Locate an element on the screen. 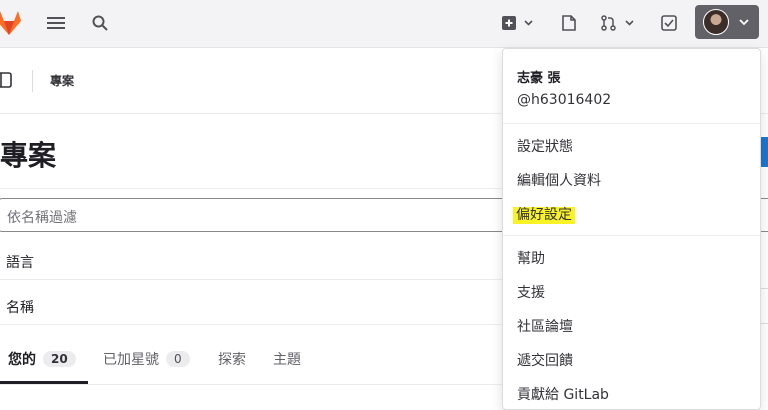 This screenshot has width=768, height=410. help-menu-item: 幫助 is located at coordinates (531, 258).